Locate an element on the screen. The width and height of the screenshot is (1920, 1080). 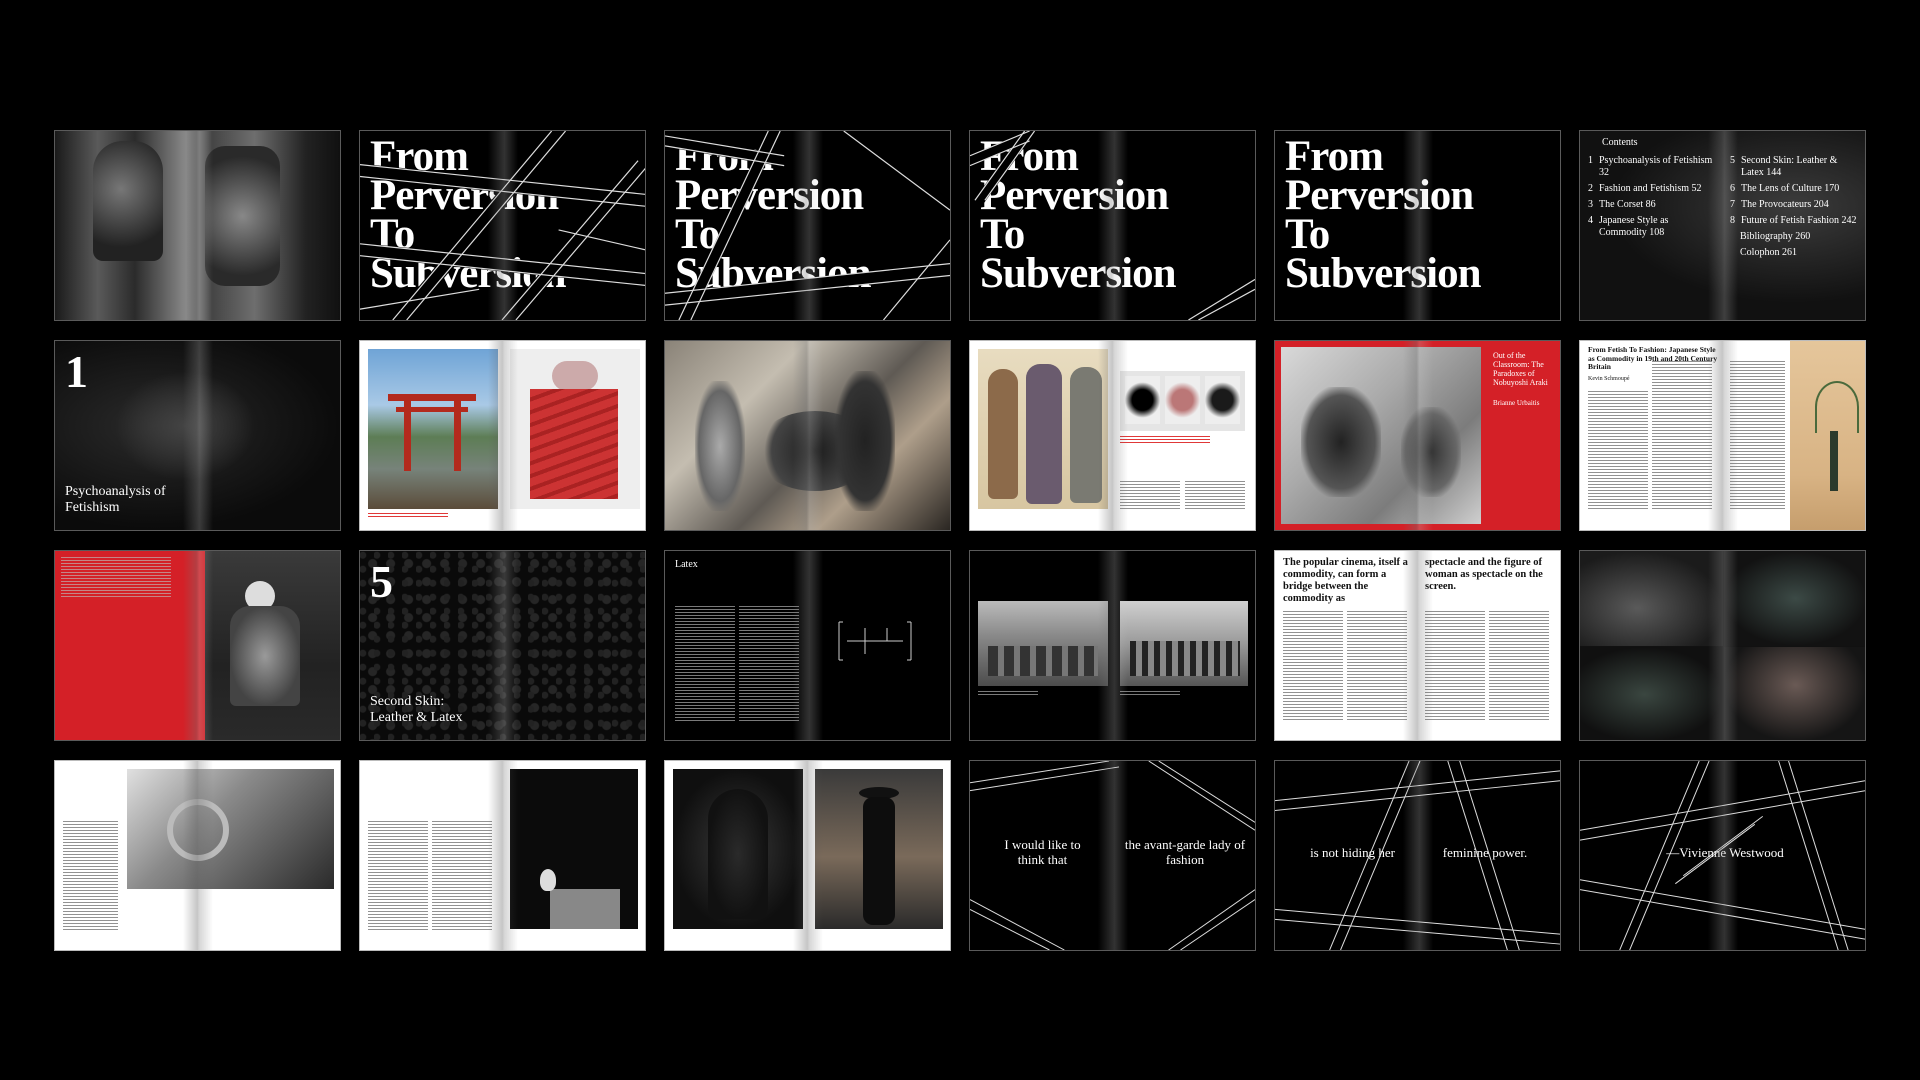
quote-right: the avant-garde lady of fashion is located at coordinates (1185, 852).